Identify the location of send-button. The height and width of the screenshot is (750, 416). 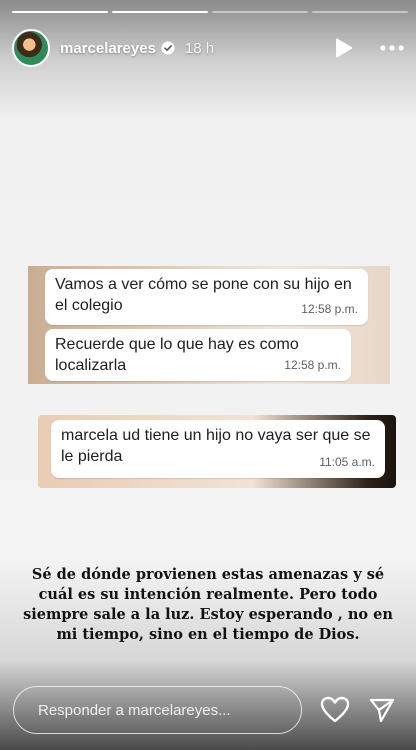
(382, 710).